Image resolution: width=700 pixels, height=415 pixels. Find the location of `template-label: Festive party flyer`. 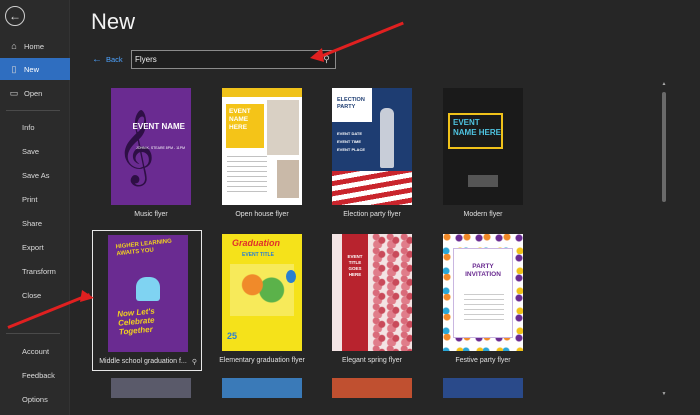

template-label: Festive party flyer is located at coordinates (483, 360).